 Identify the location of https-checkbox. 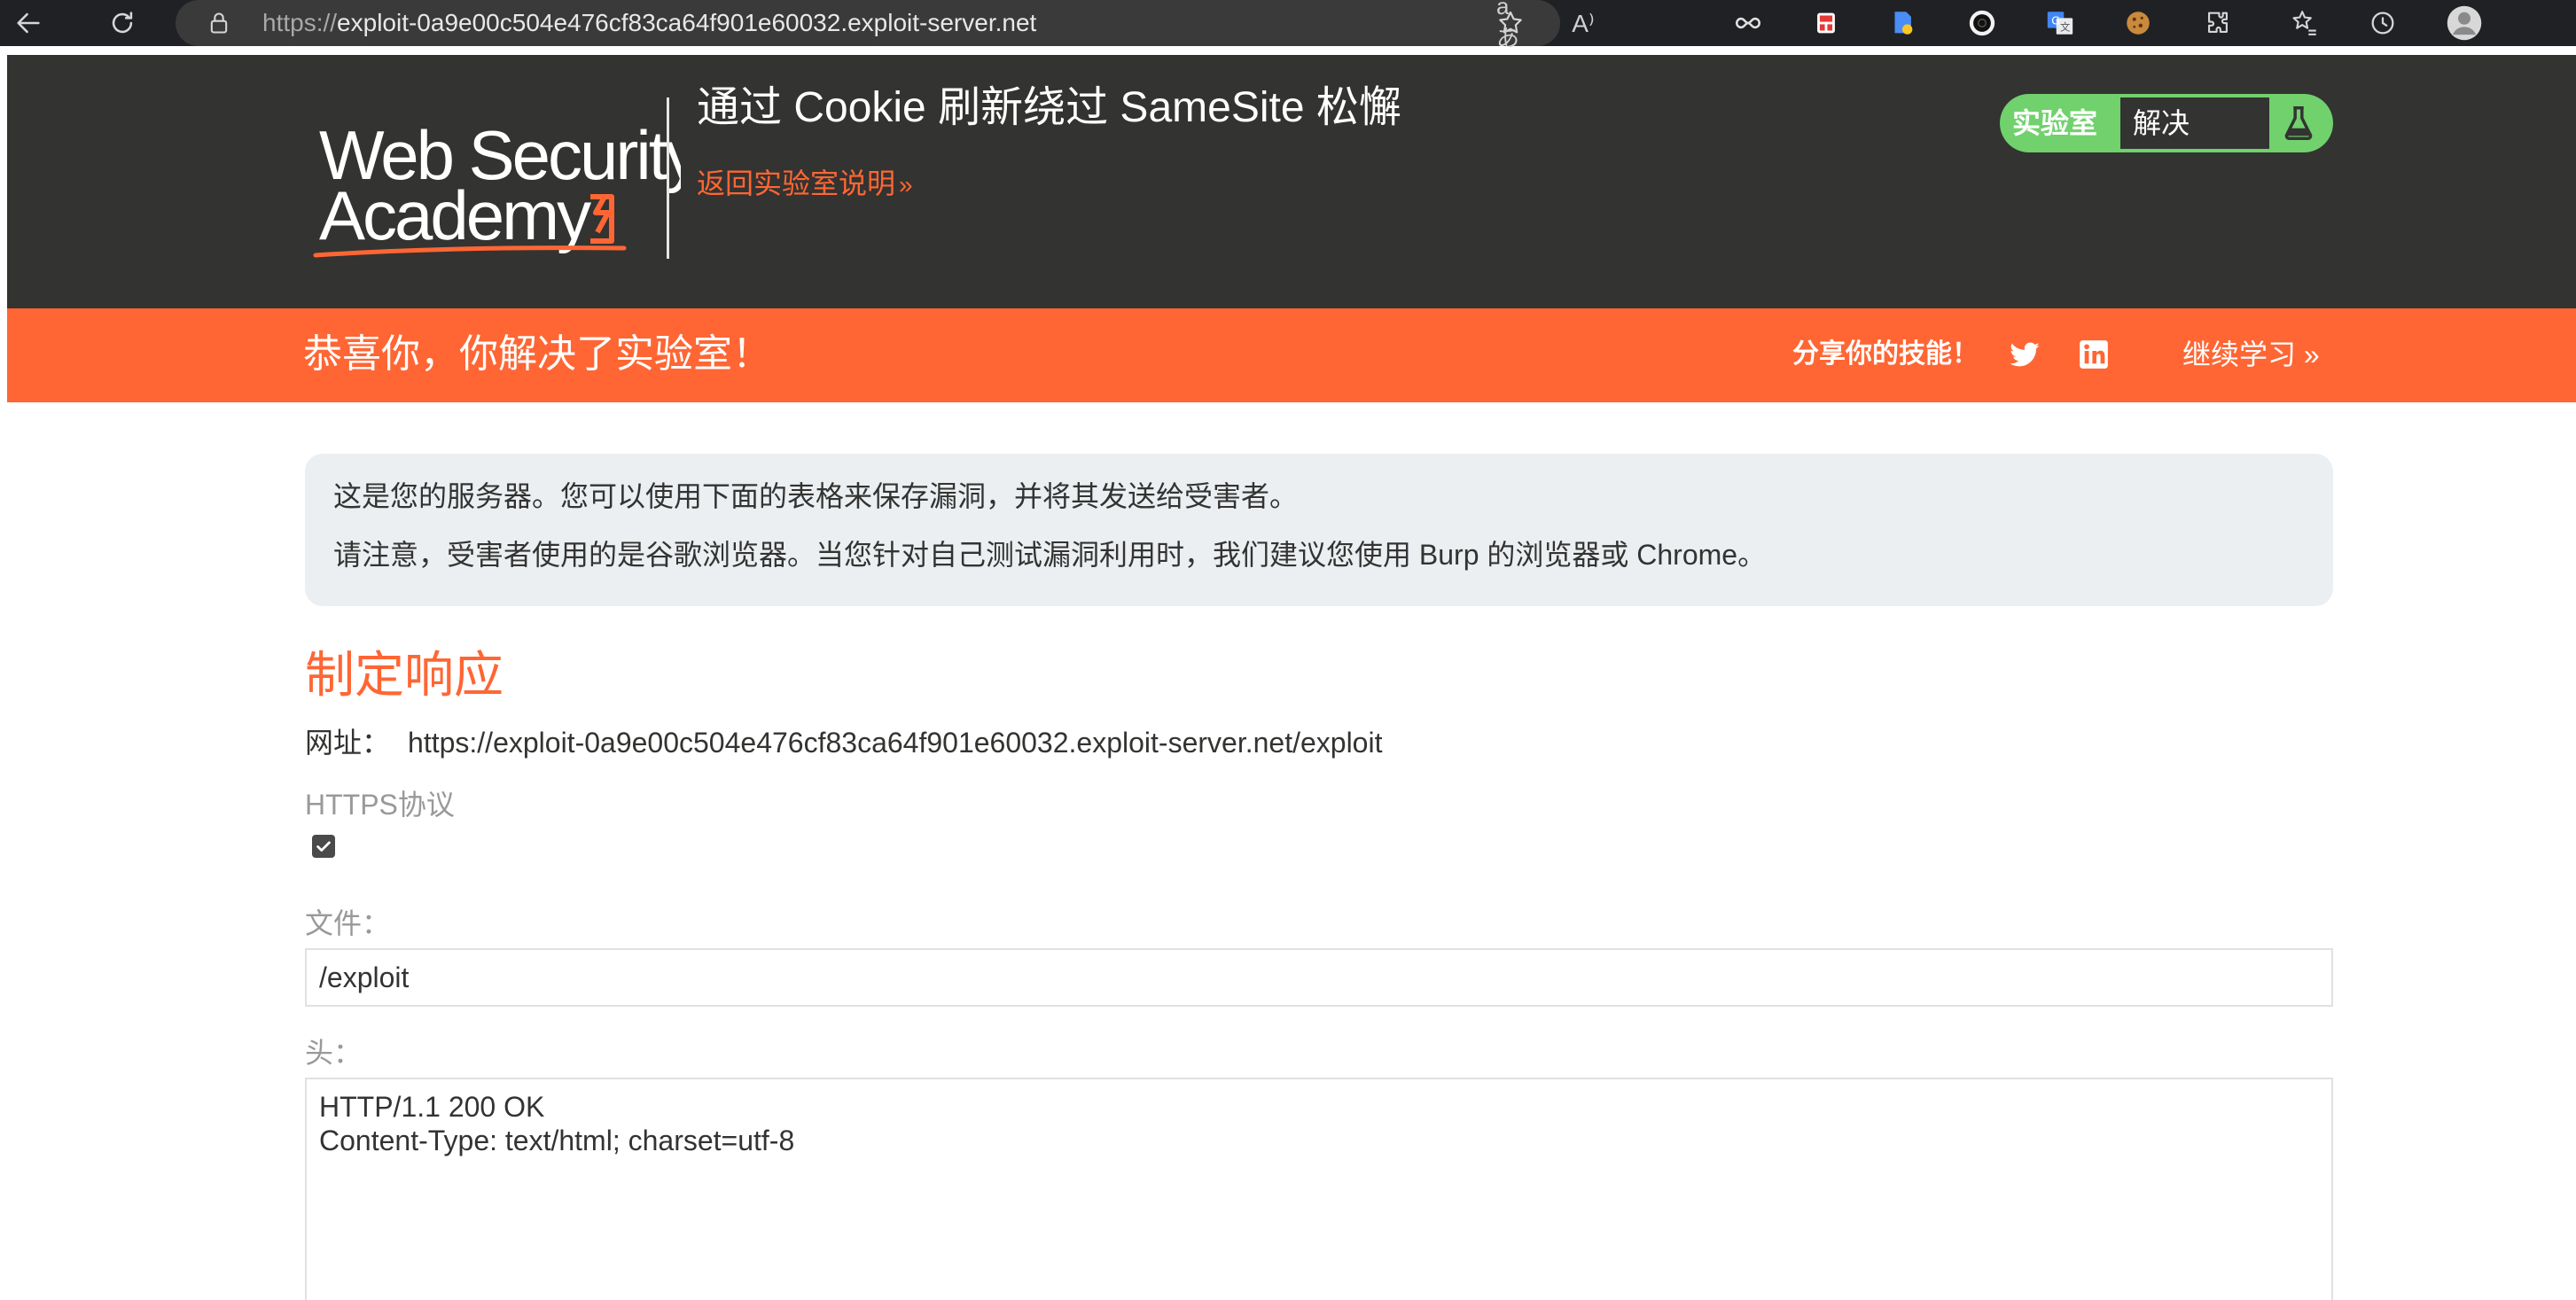
(323, 846).